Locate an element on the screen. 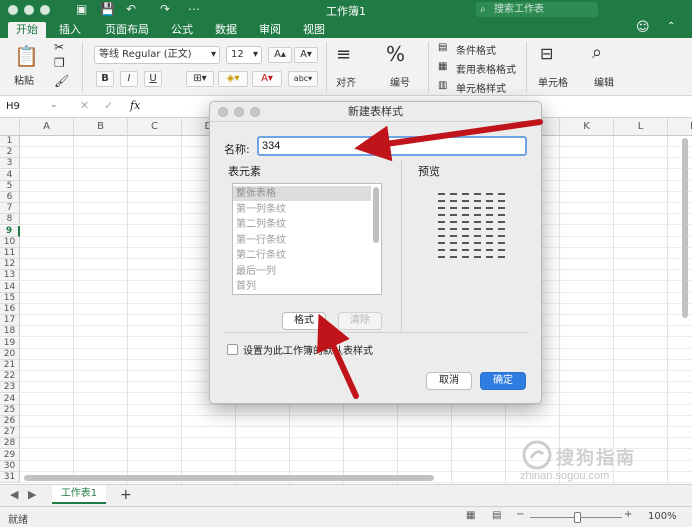 Image resolution: width=692 pixels, height=527 pixels. collapse-ribbon-icon: ⌃ is located at coordinates (671, 26).